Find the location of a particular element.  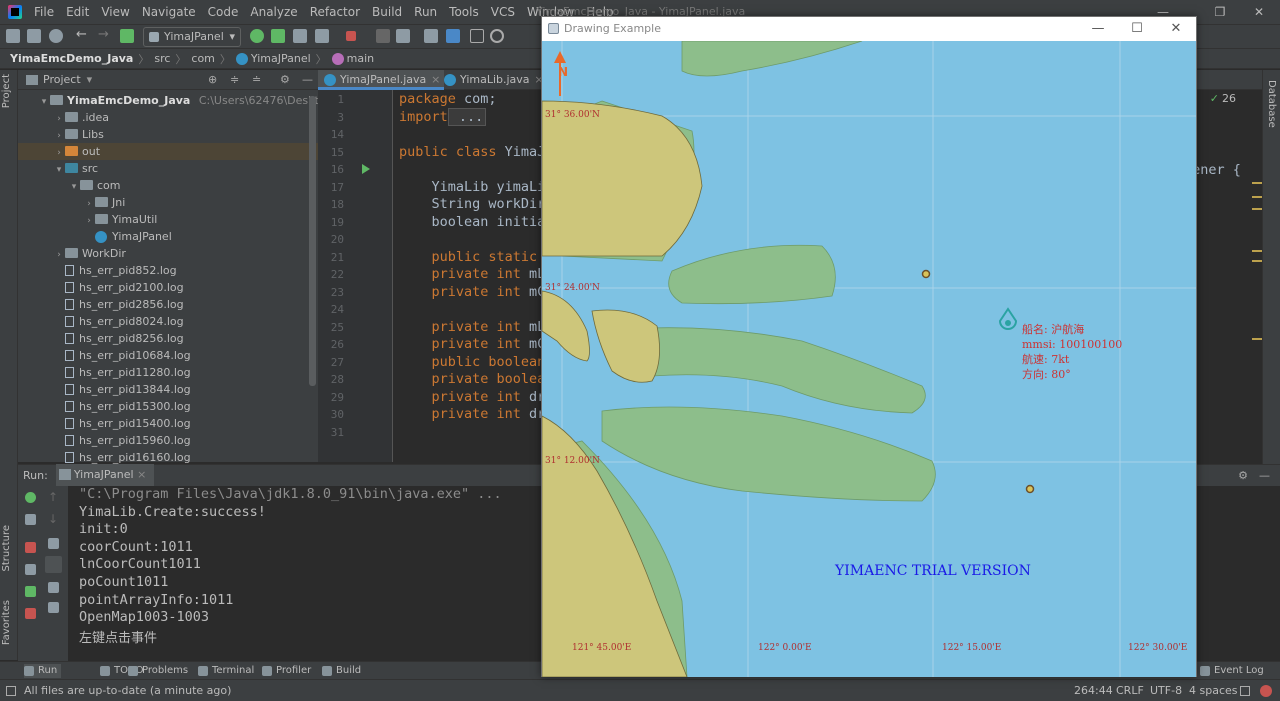

debug-icon is located at coordinates (278, 36).